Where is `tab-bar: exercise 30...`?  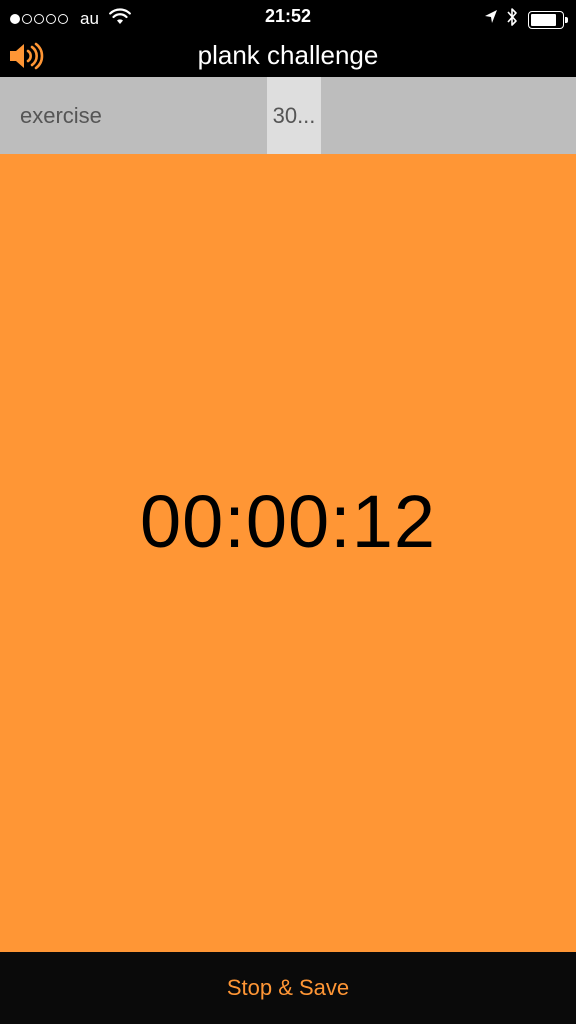 tab-bar: exercise 30... is located at coordinates (288, 115).